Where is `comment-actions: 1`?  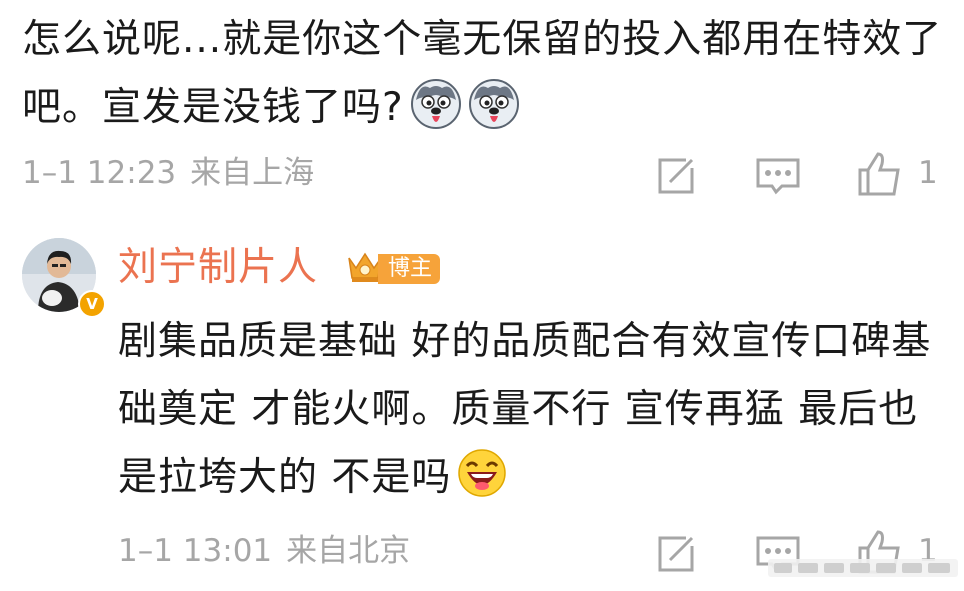
comment-actions: 1 is located at coordinates (482, 173).